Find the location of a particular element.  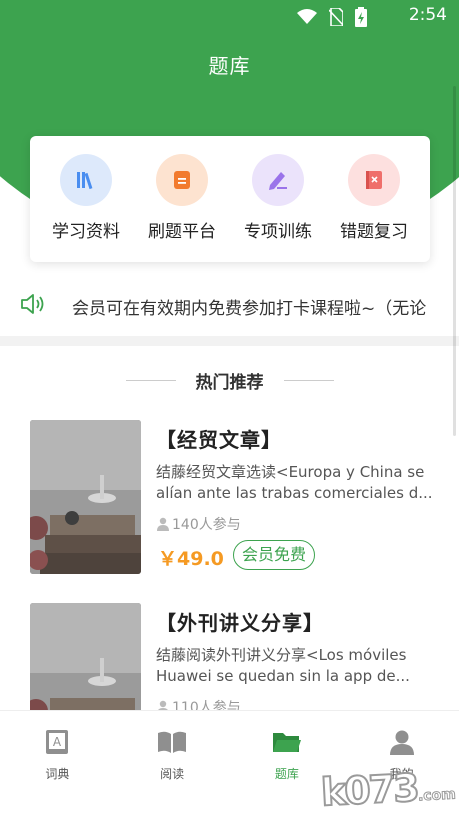

participants-count: 140人参与 is located at coordinates (206, 525).